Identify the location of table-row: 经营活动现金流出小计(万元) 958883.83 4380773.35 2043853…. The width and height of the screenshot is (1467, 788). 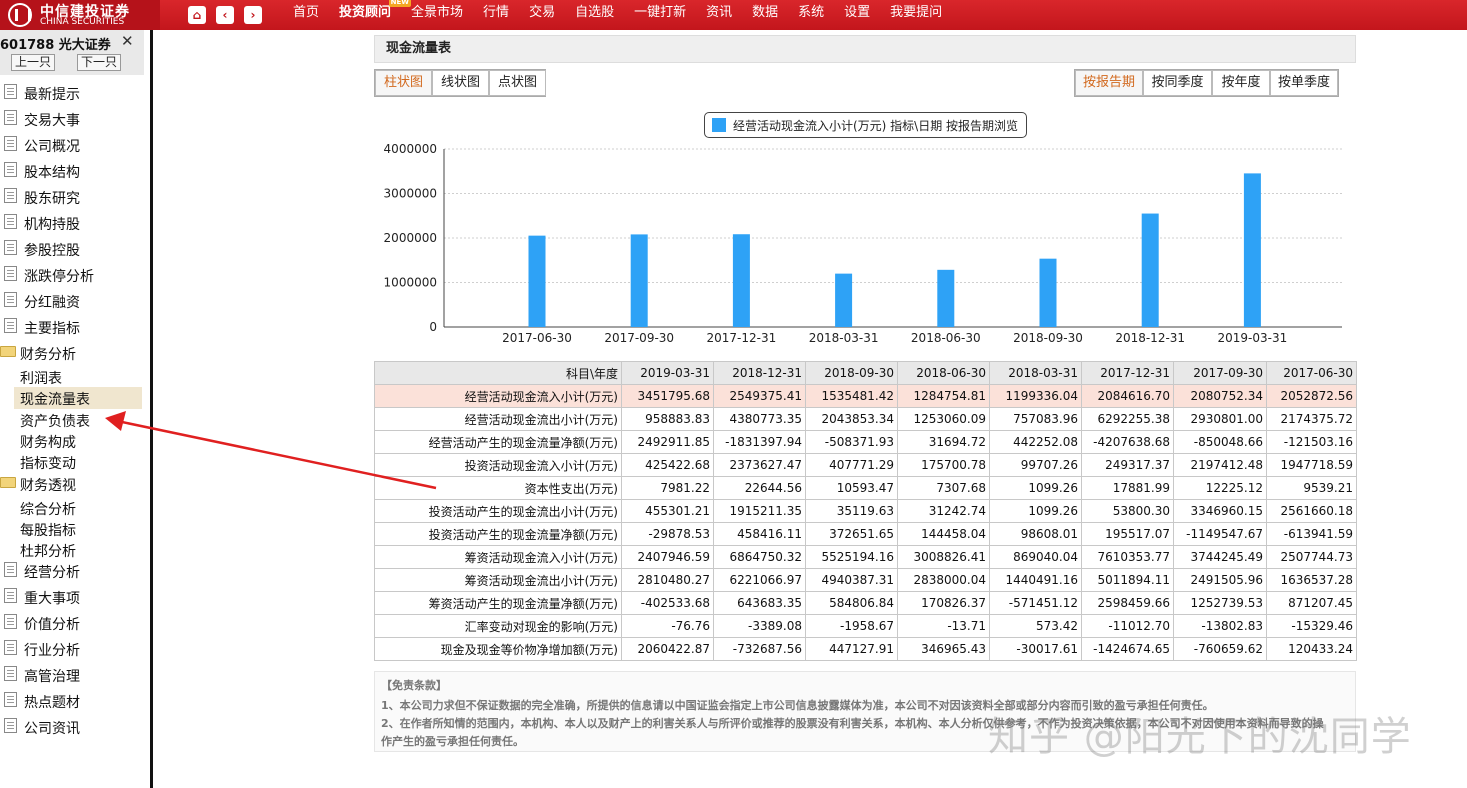
(865, 419).